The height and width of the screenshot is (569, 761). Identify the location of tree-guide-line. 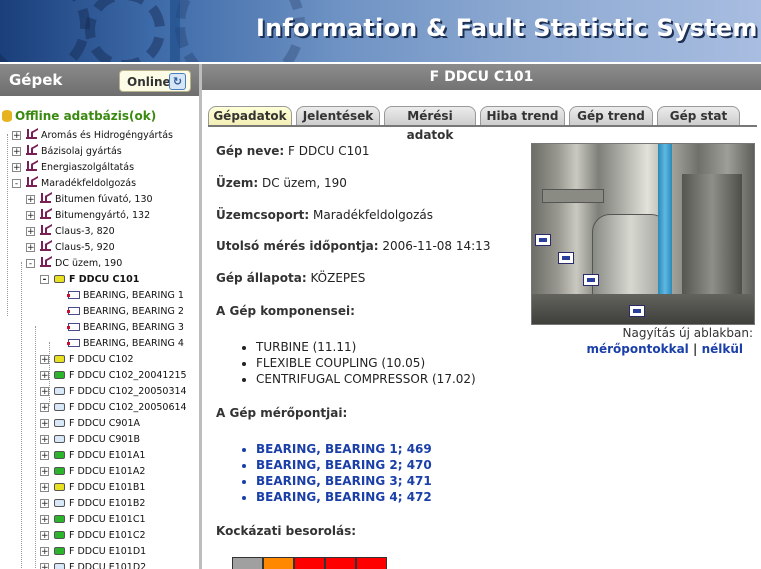
(49, 374).